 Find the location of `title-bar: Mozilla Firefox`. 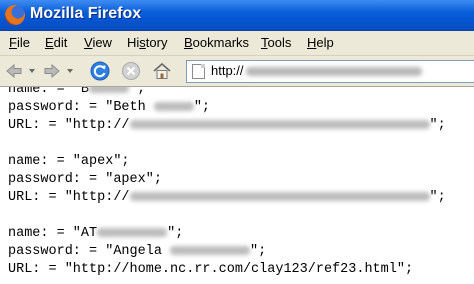

title-bar: Mozilla Firefox is located at coordinates (237, 15).